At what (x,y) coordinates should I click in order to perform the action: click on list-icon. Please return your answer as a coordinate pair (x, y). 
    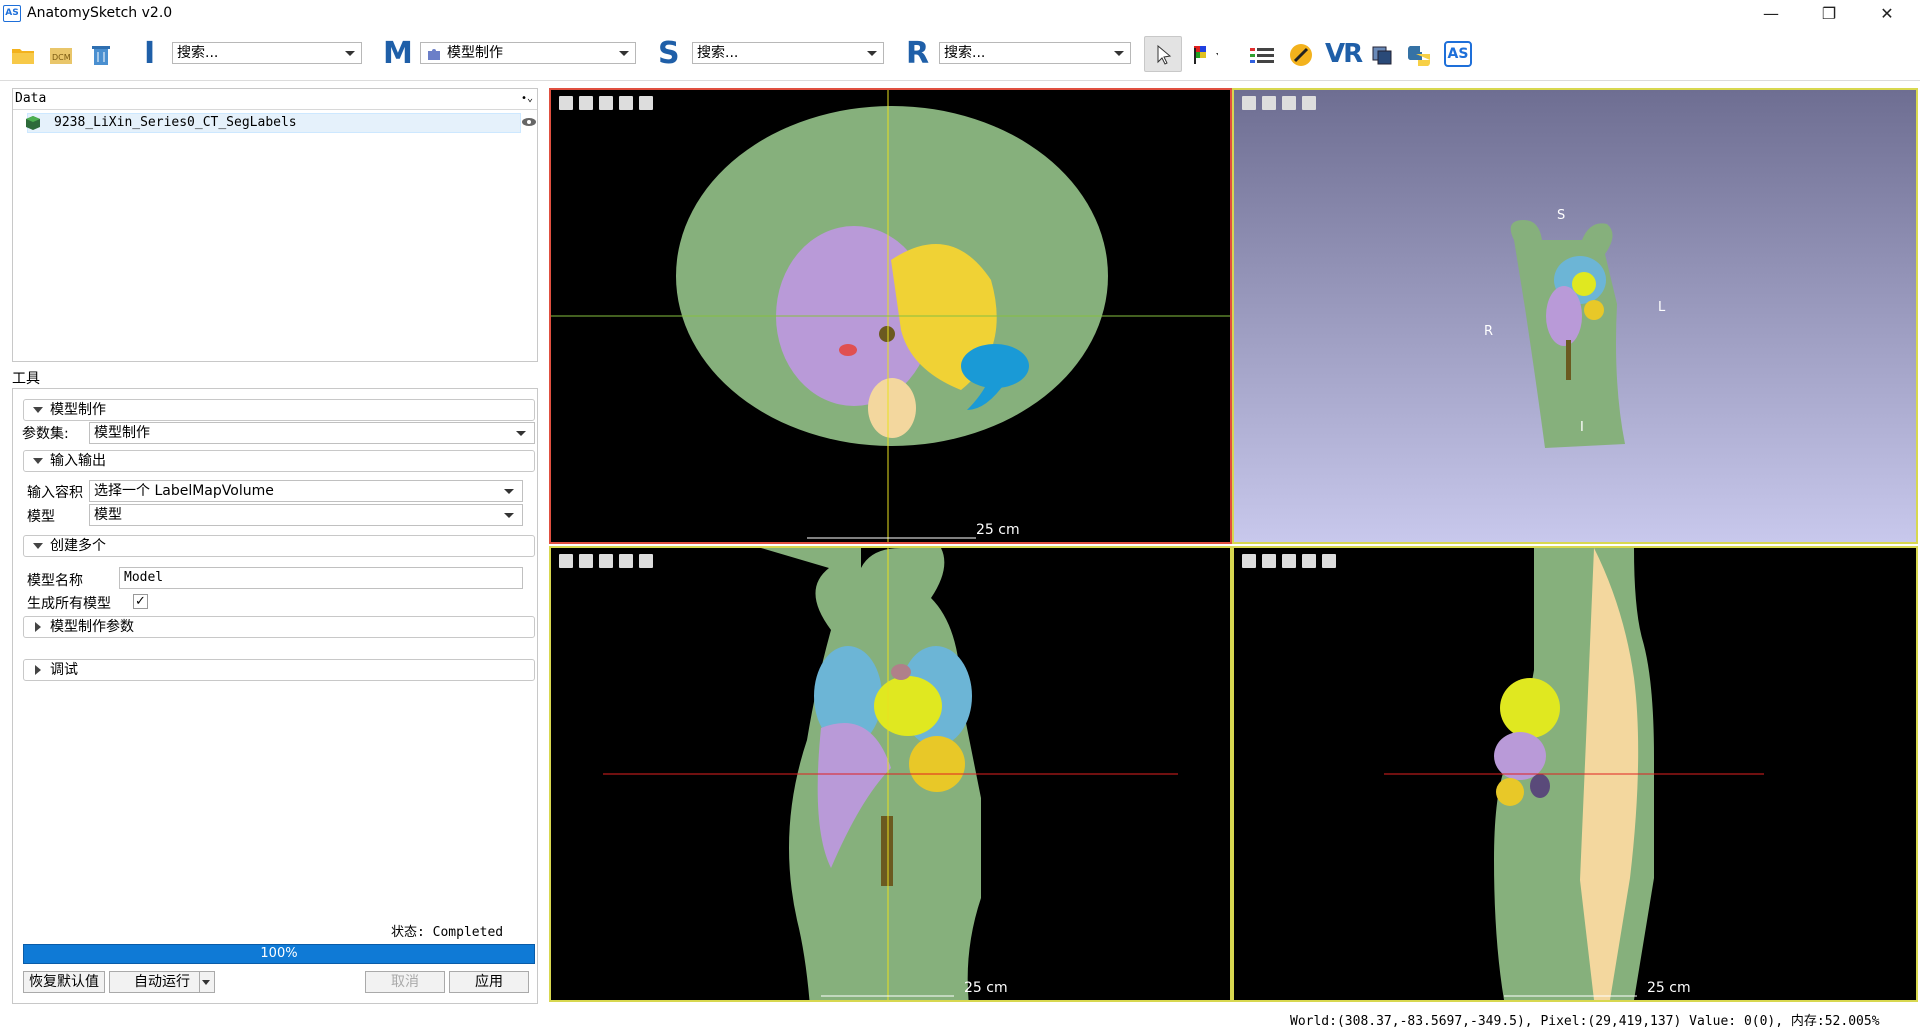
    Looking at the image, I should click on (1261, 55).